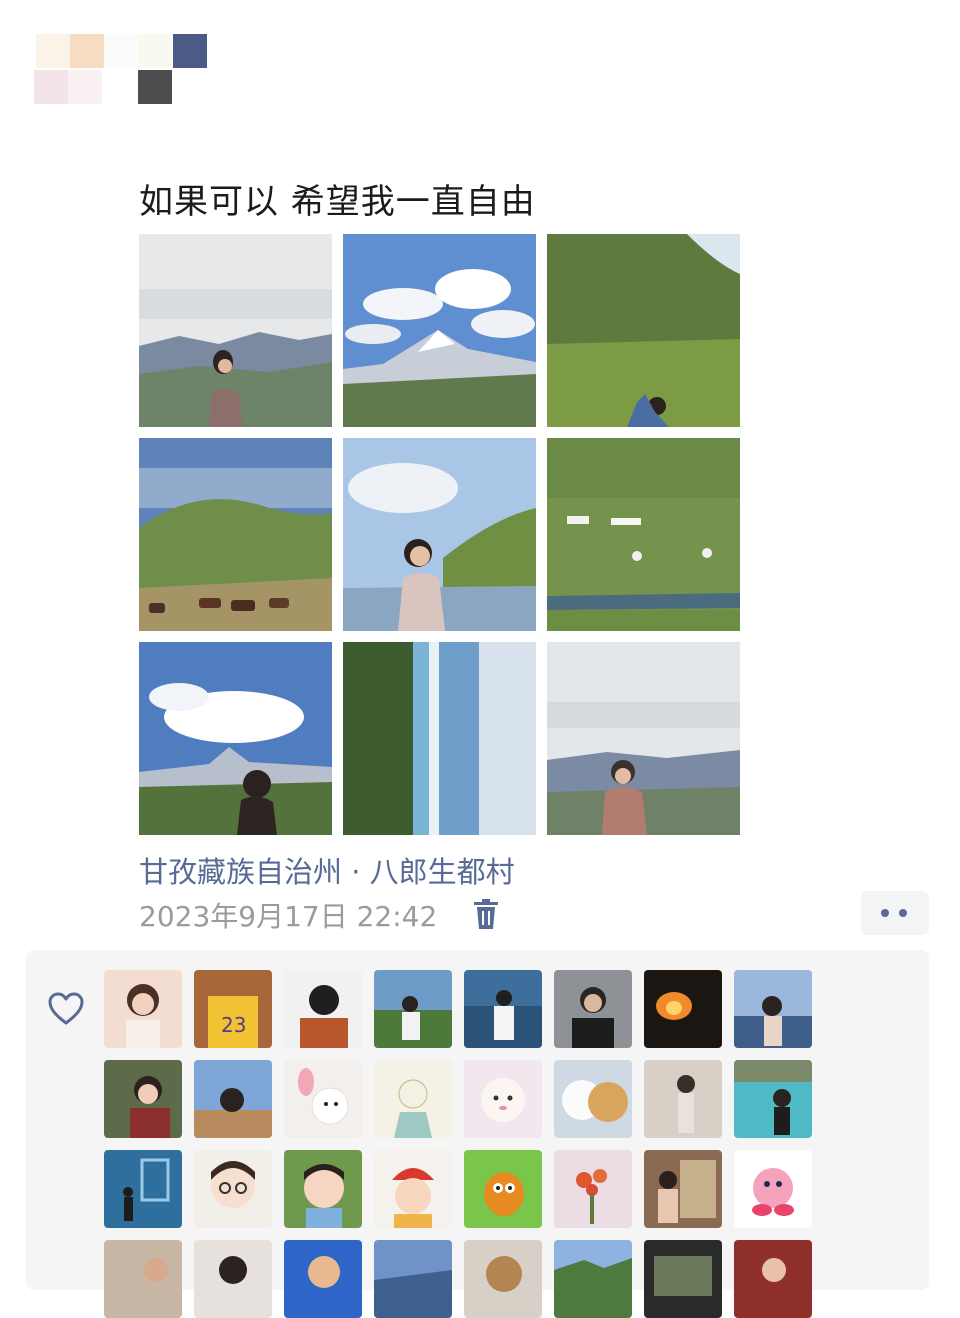 The height and width of the screenshot is (1318, 960). Describe the element at coordinates (895, 913) in the screenshot. I see `more-dots-icon` at that location.